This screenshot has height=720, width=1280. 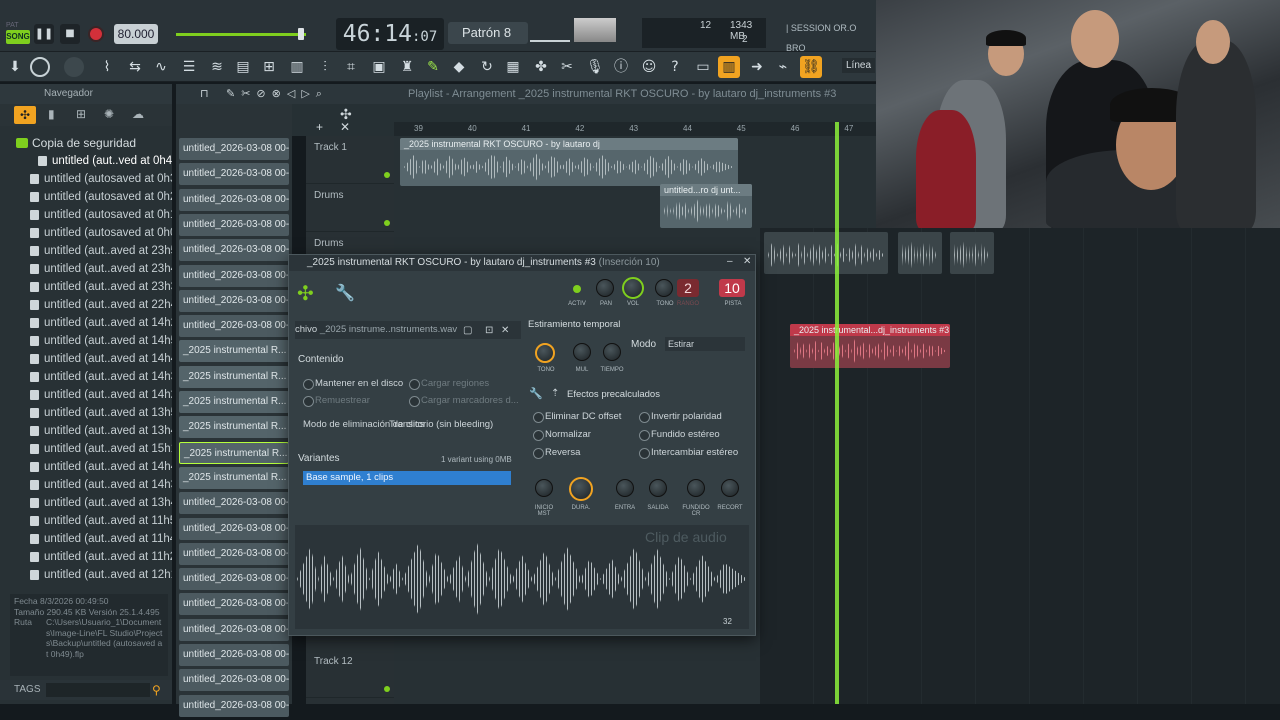 What do you see at coordinates (161, 67) in the screenshot?
I see `blend-notes-icon: ∿` at bounding box center [161, 67].